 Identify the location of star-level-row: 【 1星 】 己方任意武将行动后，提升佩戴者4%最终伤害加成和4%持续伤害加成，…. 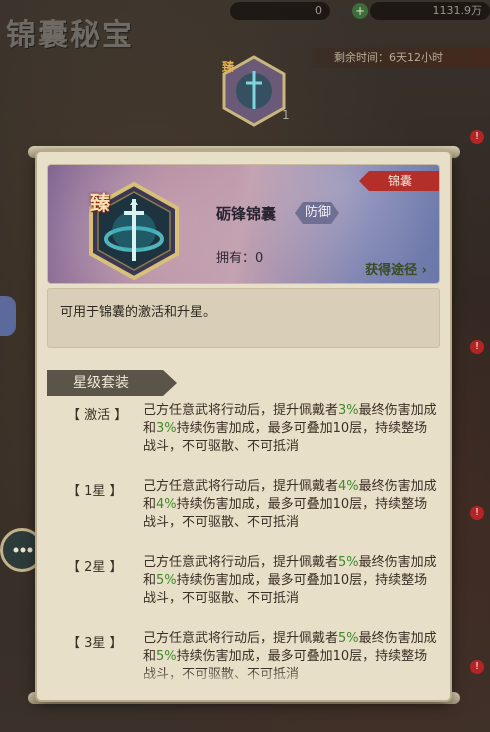
(244, 516).